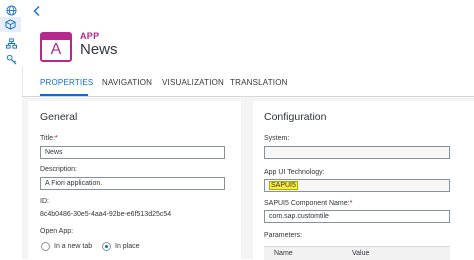 This screenshot has height=260, width=474. Describe the element at coordinates (49, 138) in the screenshot. I see `title-label: Title:*` at that location.